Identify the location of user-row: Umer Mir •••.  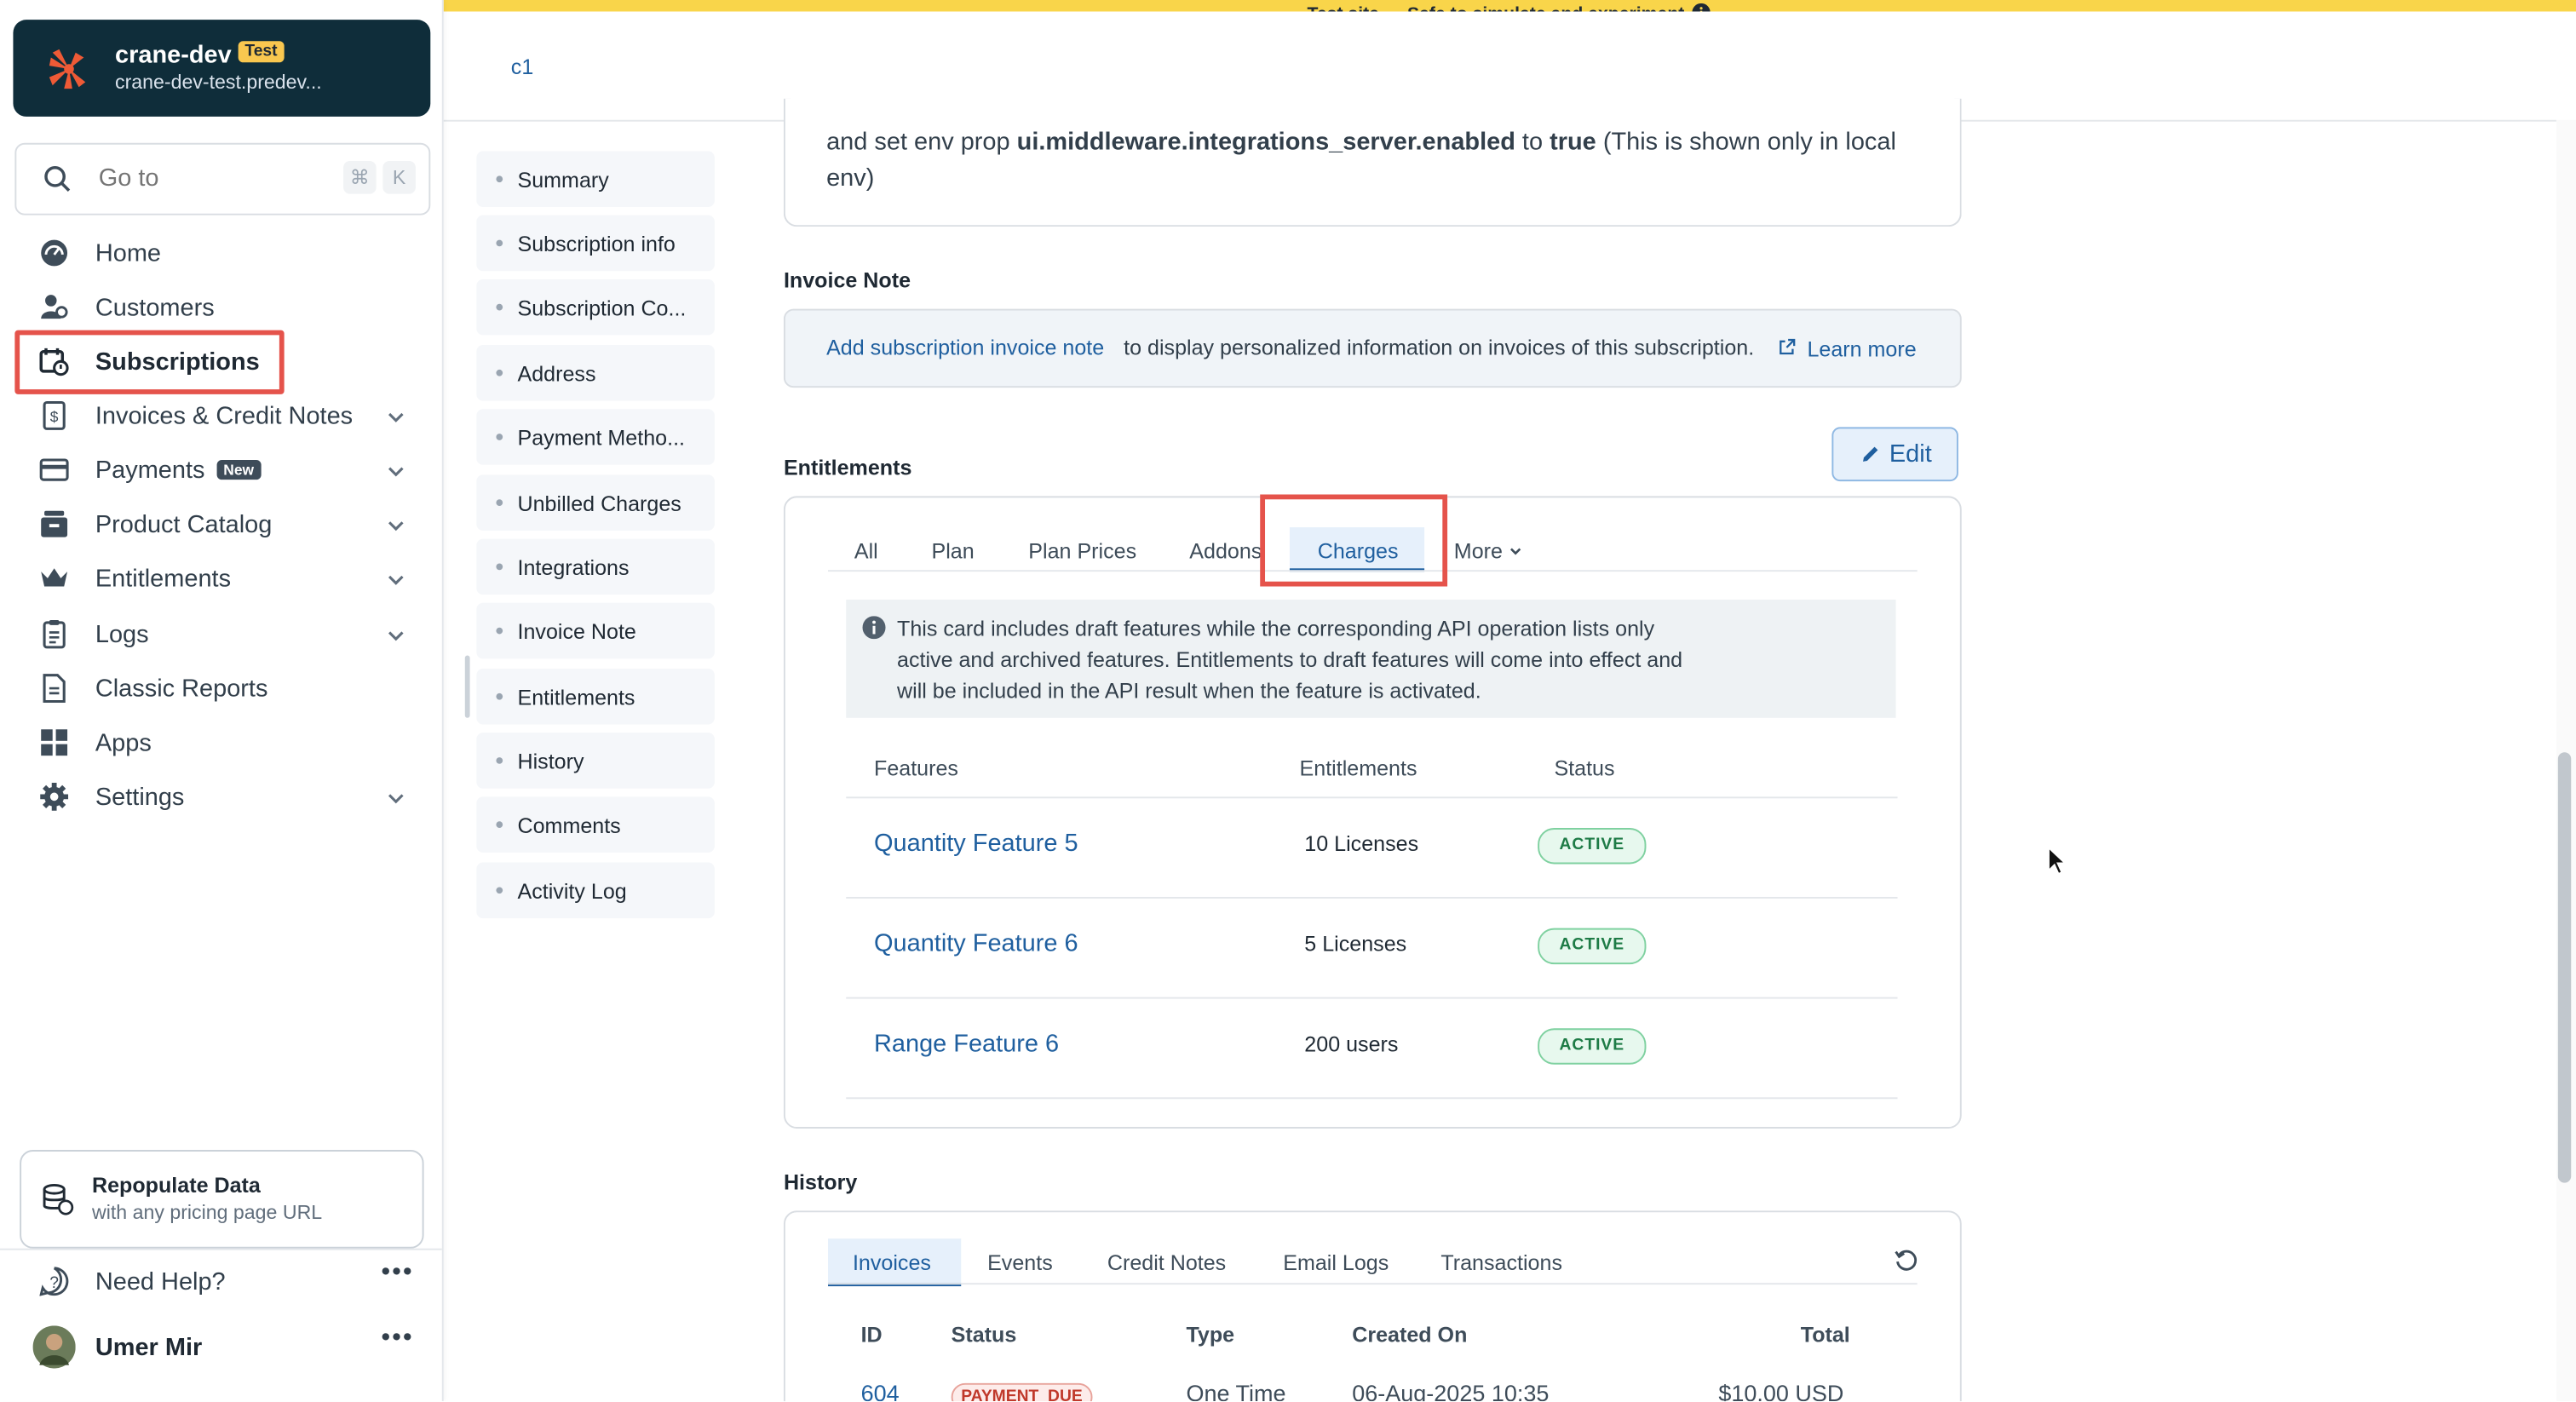
(221, 1347).